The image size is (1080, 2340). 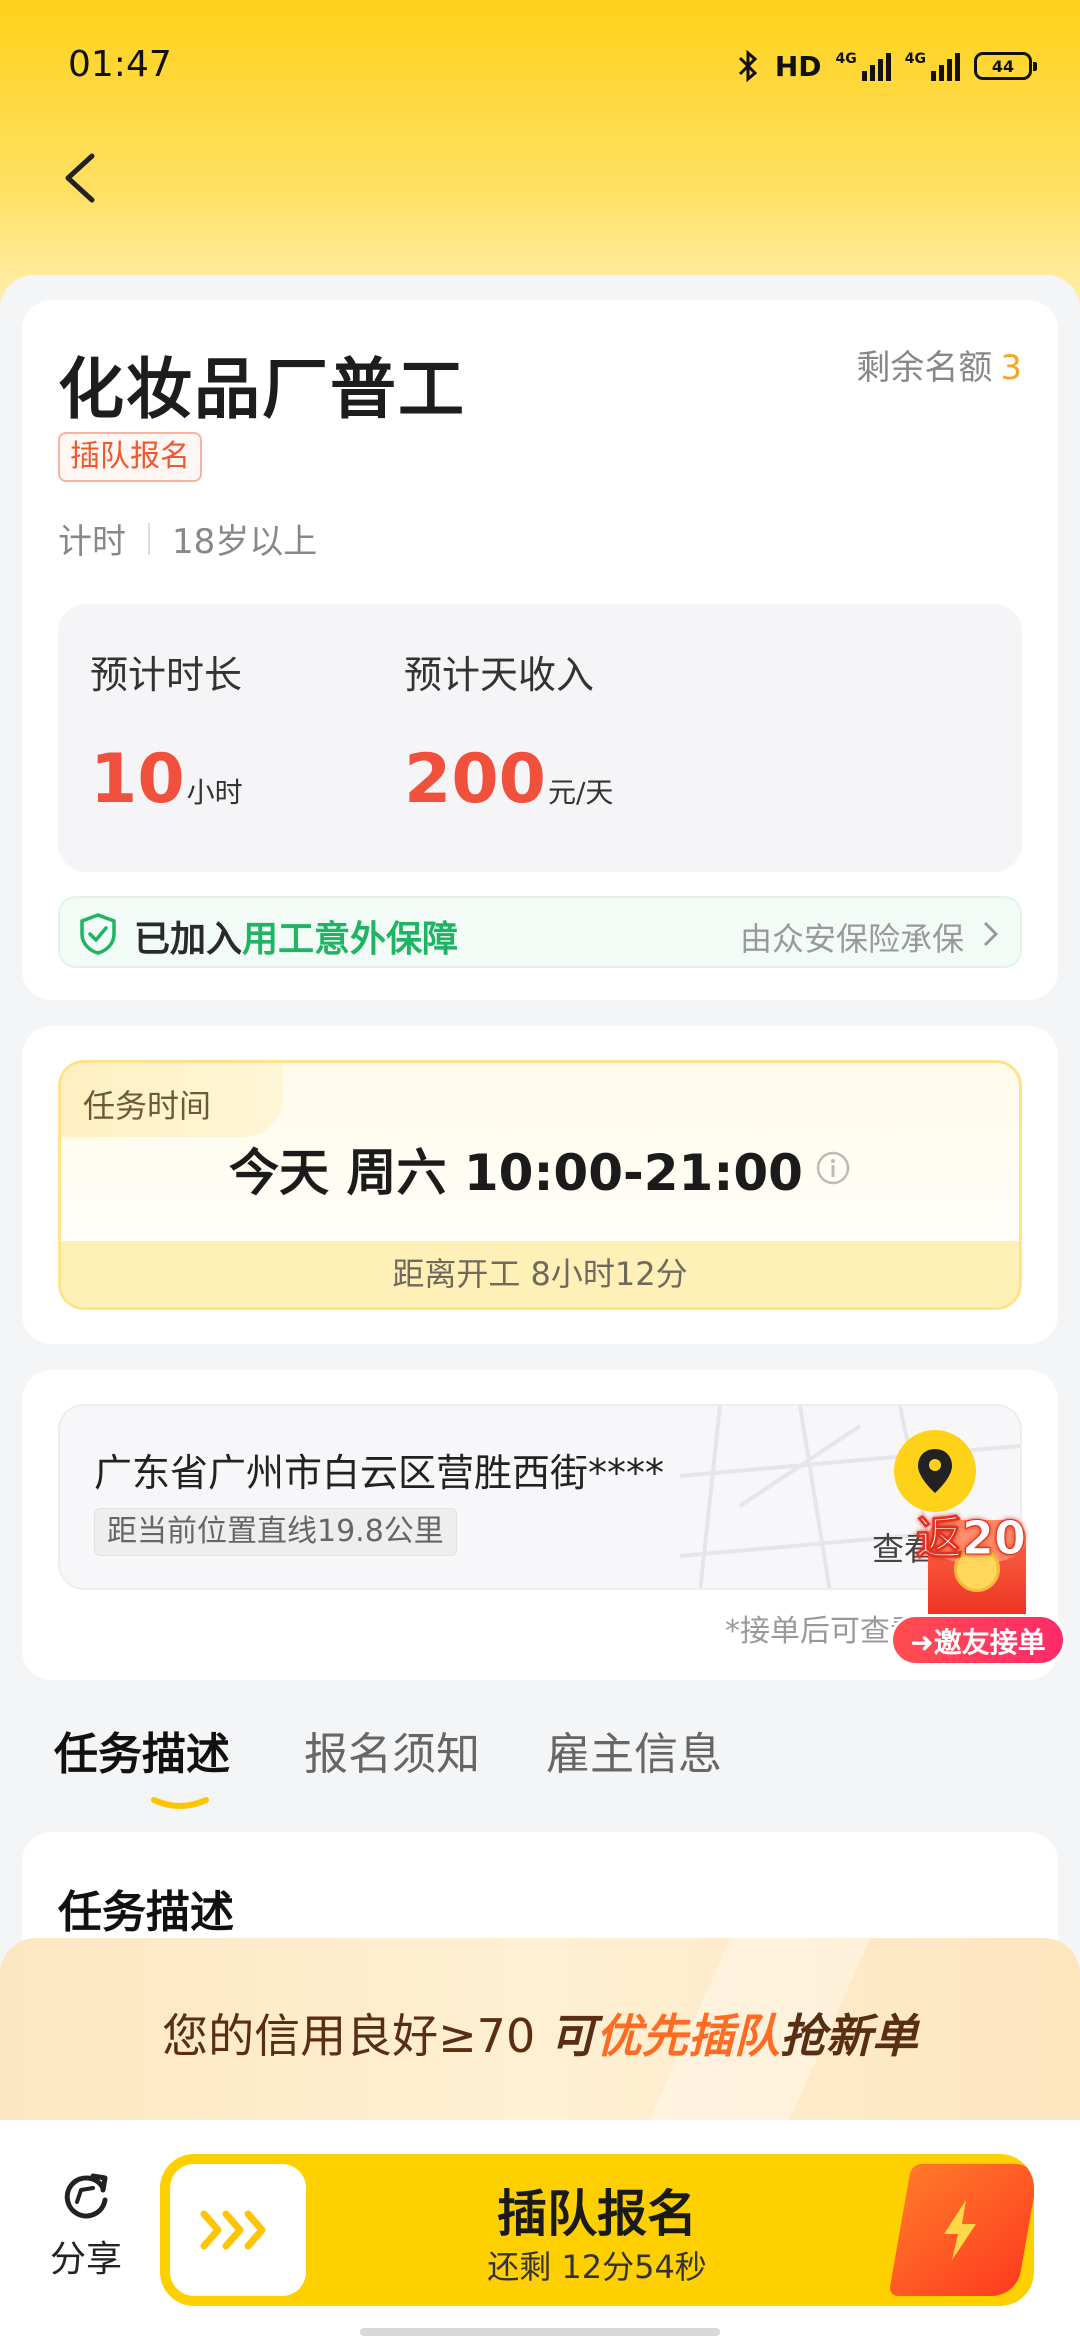 I want to click on insurance-title: 已加入用工意外保障, so click(x=296, y=936).